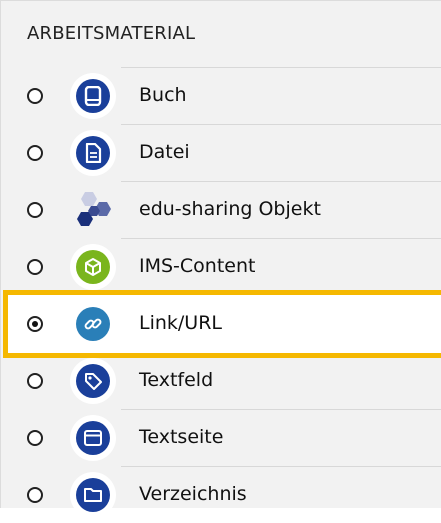  I want to click on option-edu-sharing: edu-sharing Objekt, so click(221, 209).